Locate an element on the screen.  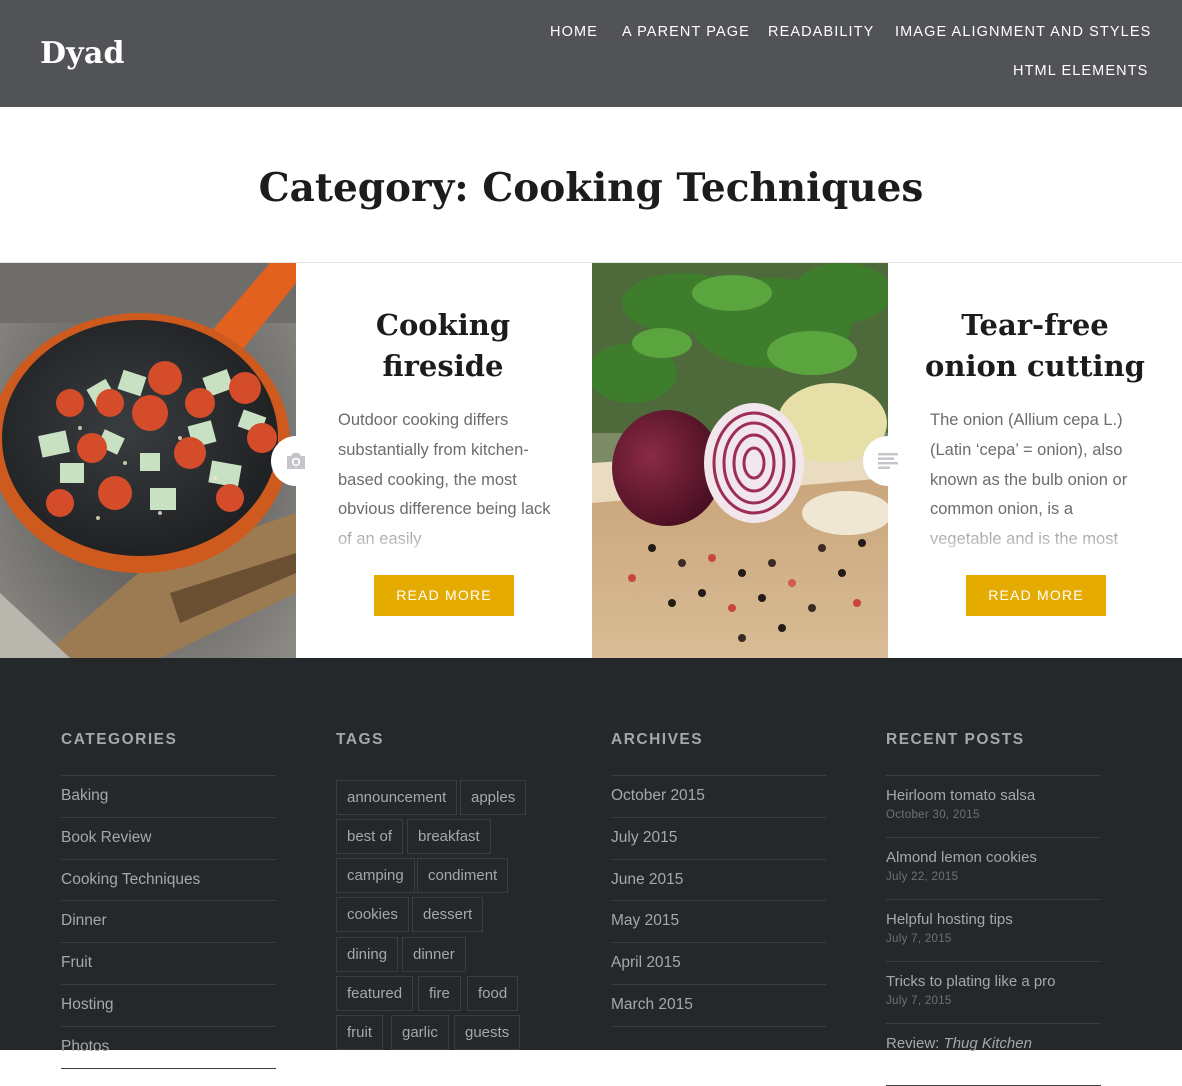
nav-item-parent-page: A PARENT PAGE is located at coordinates (686, 32).